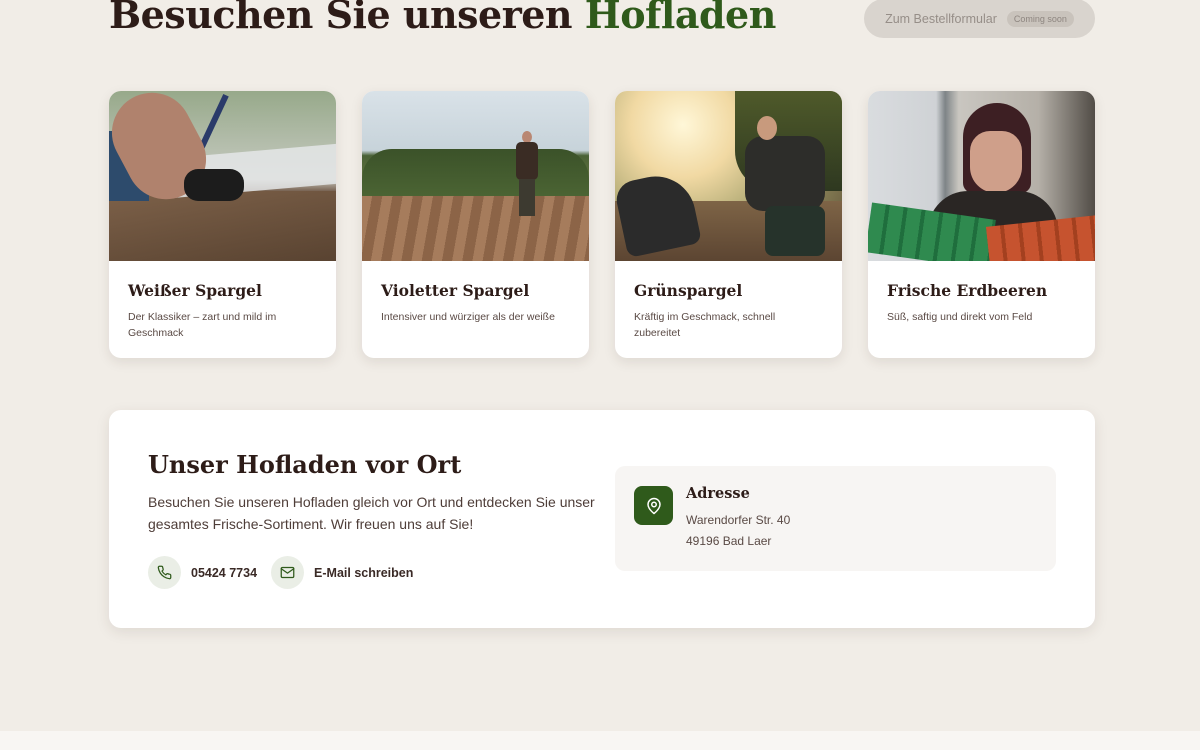 The height and width of the screenshot is (750, 1200). Describe the element at coordinates (981, 176) in the screenshot. I see `strawberries-image` at that location.